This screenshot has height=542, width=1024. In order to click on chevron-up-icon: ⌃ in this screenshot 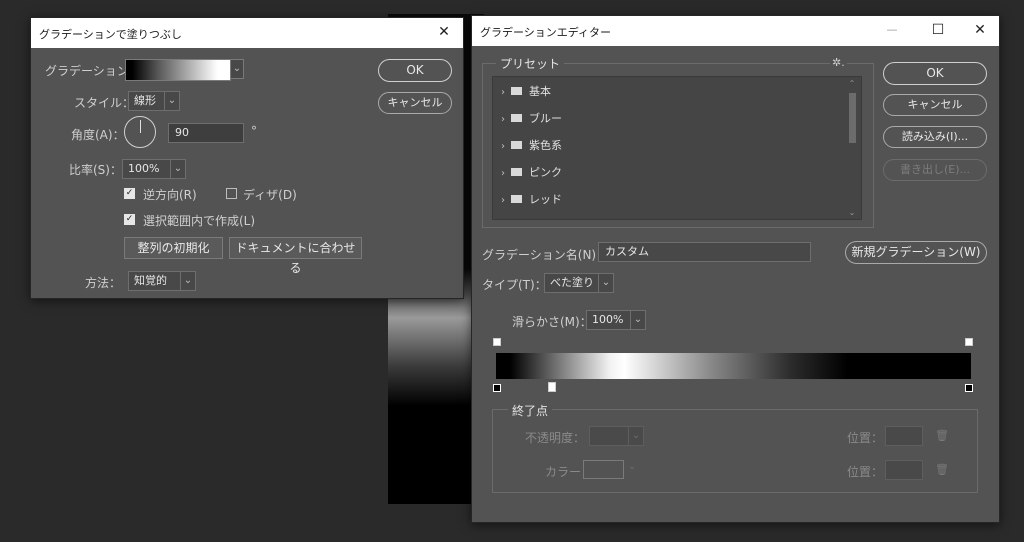, I will do `click(852, 83)`.